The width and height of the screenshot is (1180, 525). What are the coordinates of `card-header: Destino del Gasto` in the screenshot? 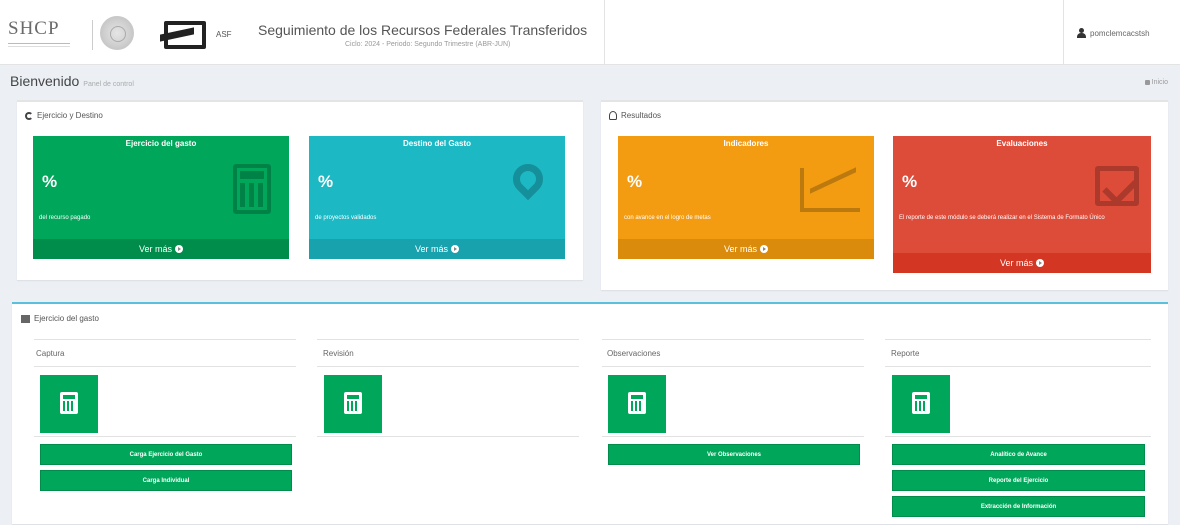 It's located at (436, 143).